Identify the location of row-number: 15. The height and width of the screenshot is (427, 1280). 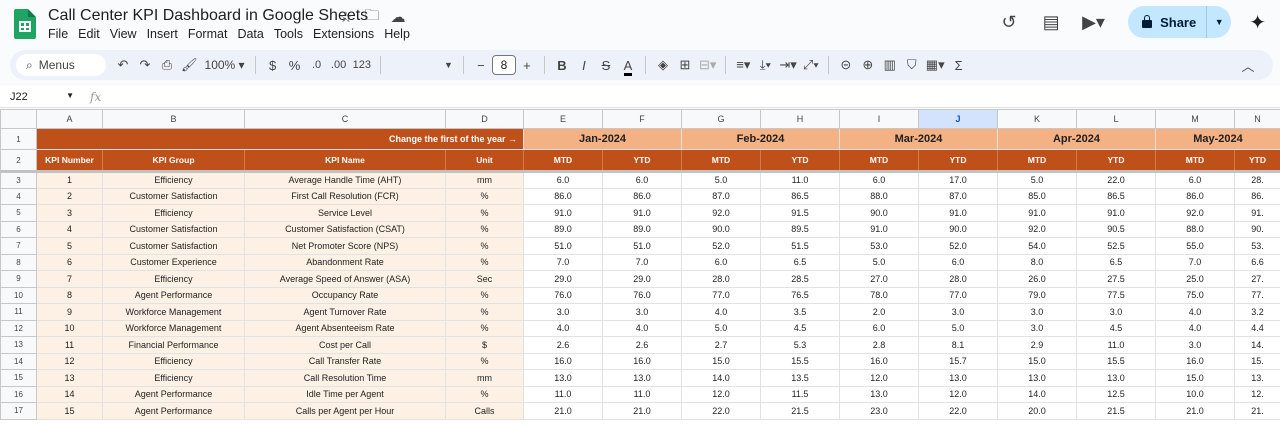
(18, 378).